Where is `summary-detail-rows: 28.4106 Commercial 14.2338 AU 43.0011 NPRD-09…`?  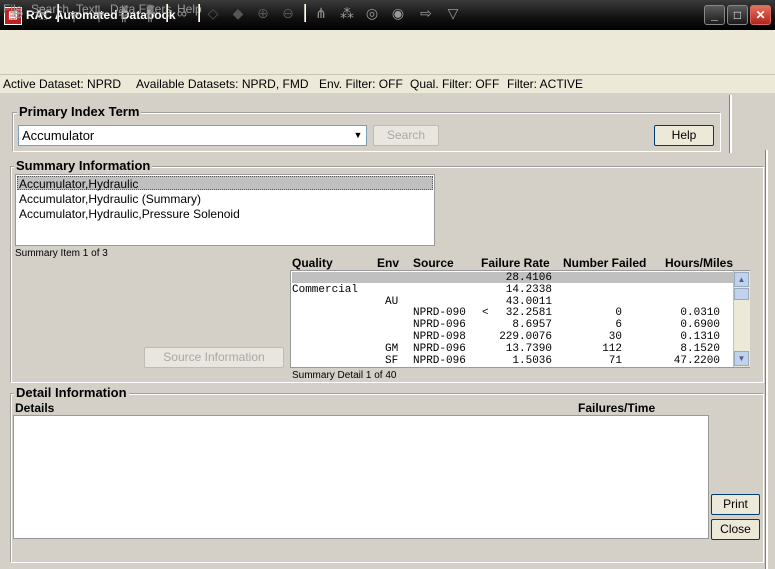 summary-detail-rows: 28.4106 Commercial 14.2338 AU 43.0011 NPRD-09… is located at coordinates (512, 319).